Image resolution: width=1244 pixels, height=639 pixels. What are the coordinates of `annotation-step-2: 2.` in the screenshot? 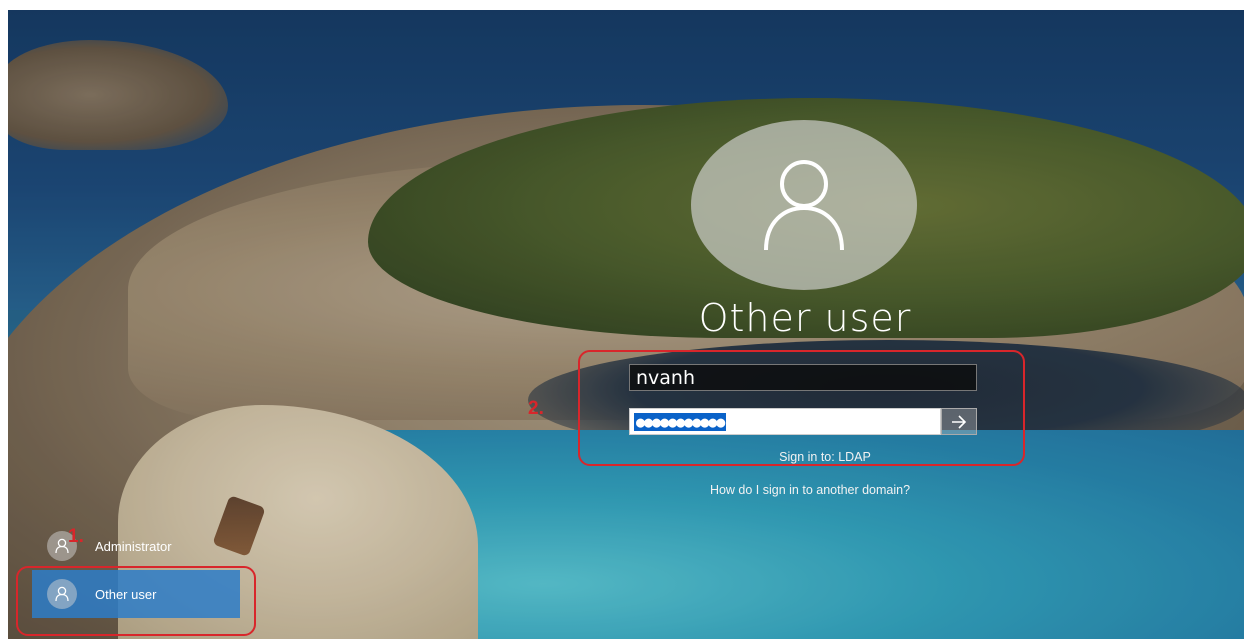 It's located at (536, 408).